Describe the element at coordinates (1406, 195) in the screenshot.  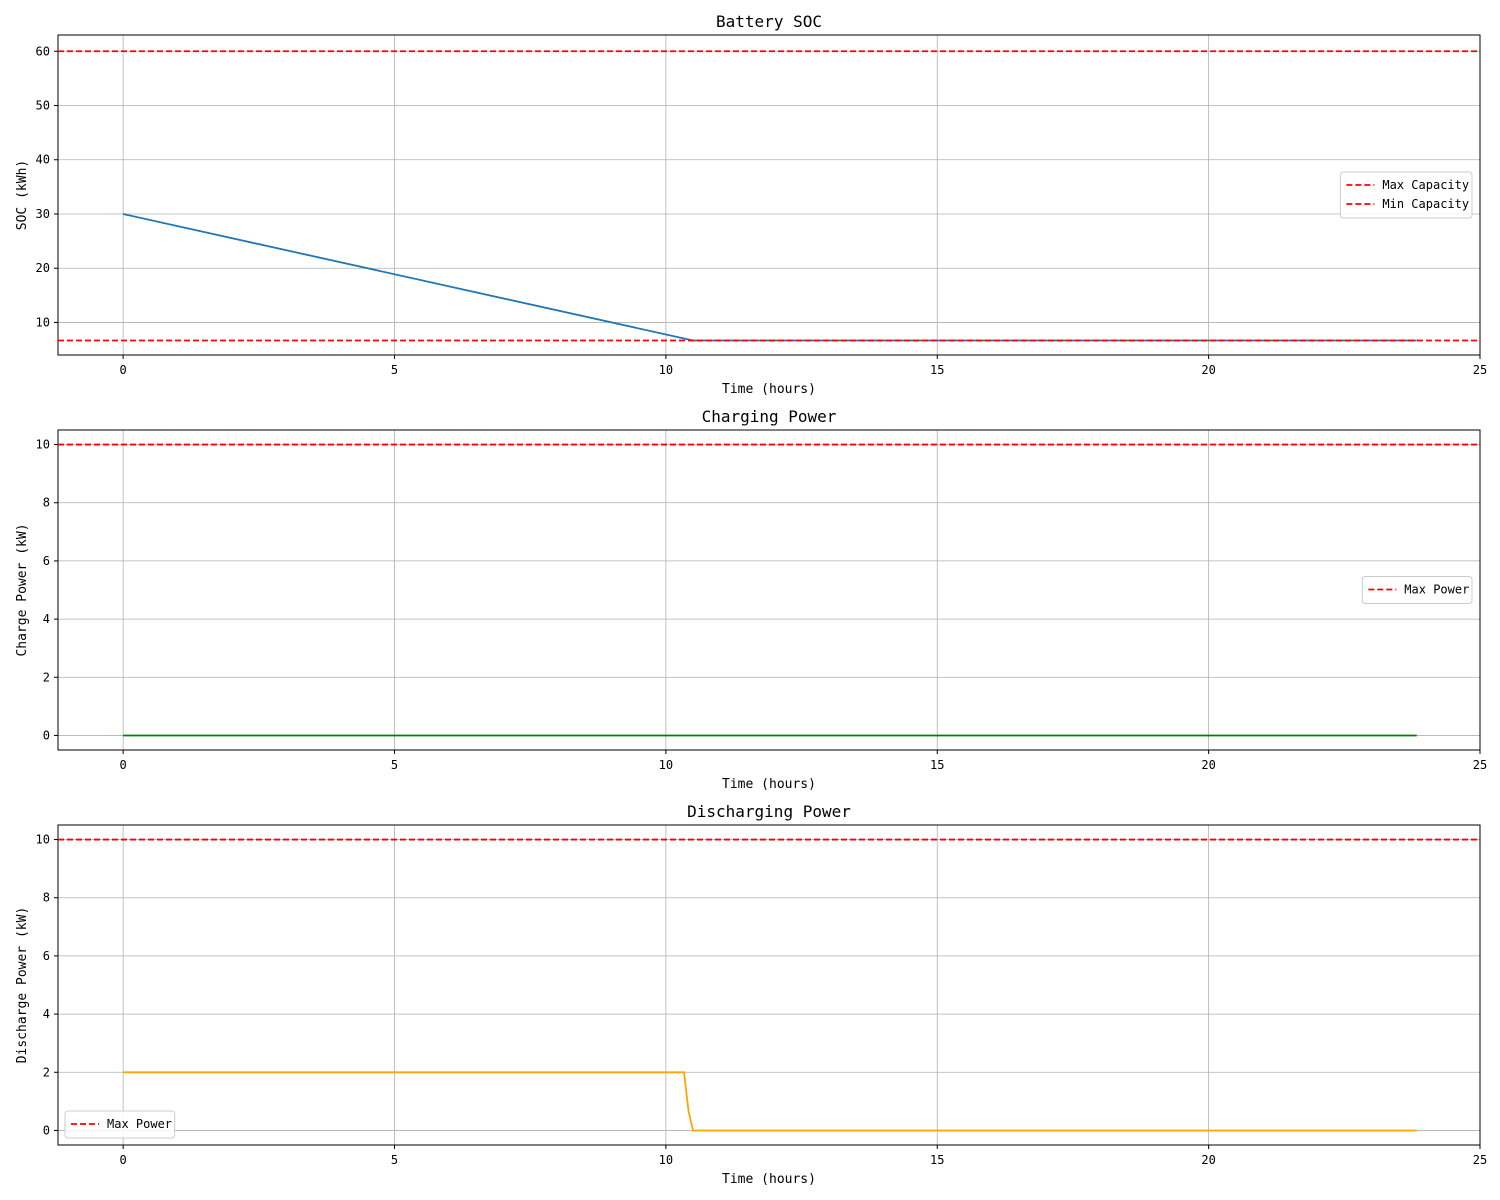
I see `legend: Max Capacity Min Capacity` at that location.